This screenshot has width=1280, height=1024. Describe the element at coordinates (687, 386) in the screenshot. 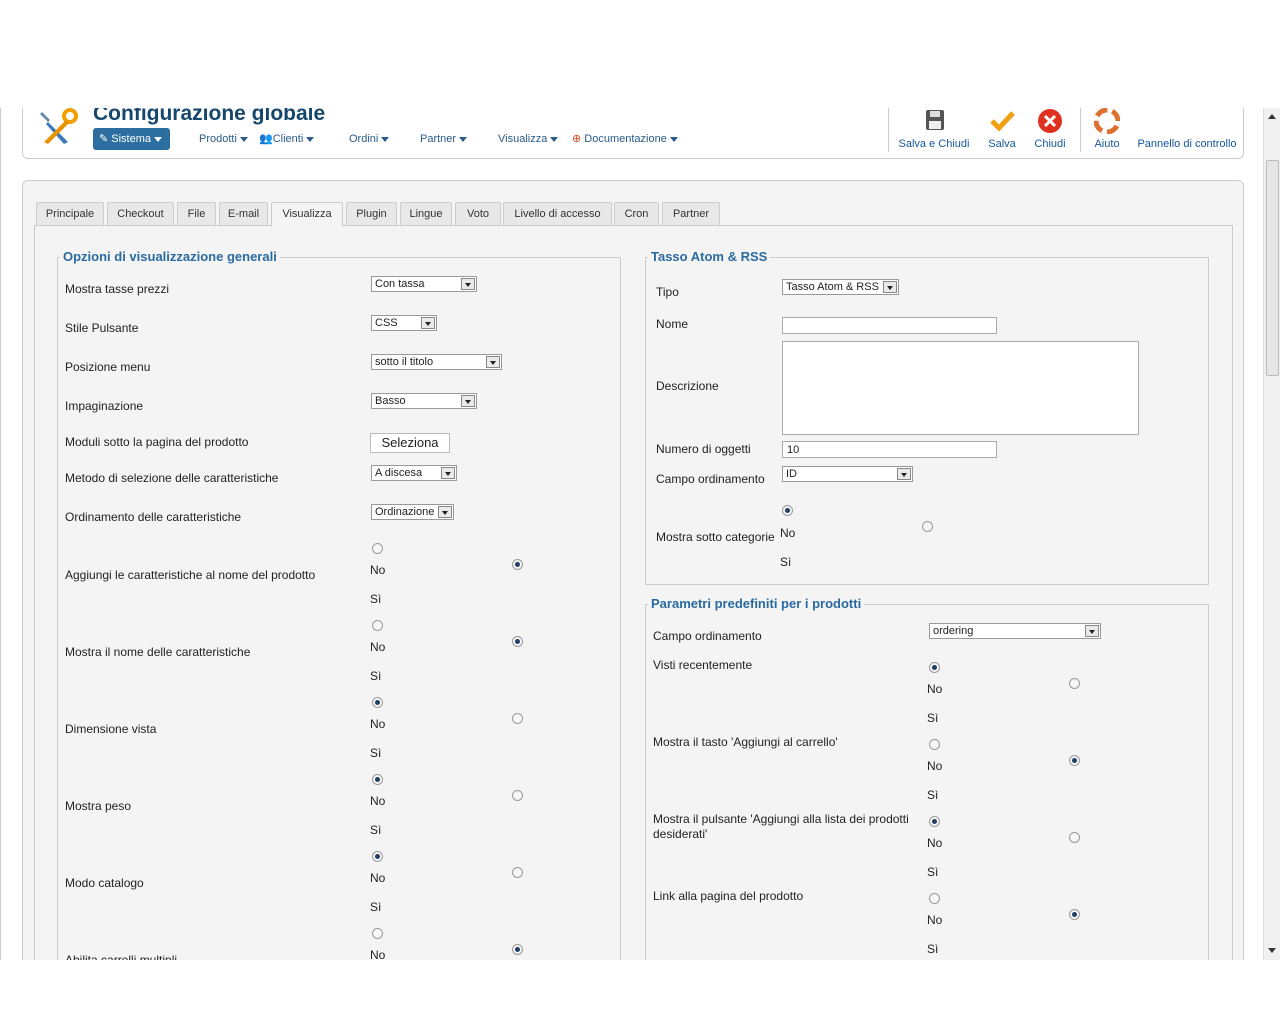

I see `atom-desc-label: Descrizione` at that location.